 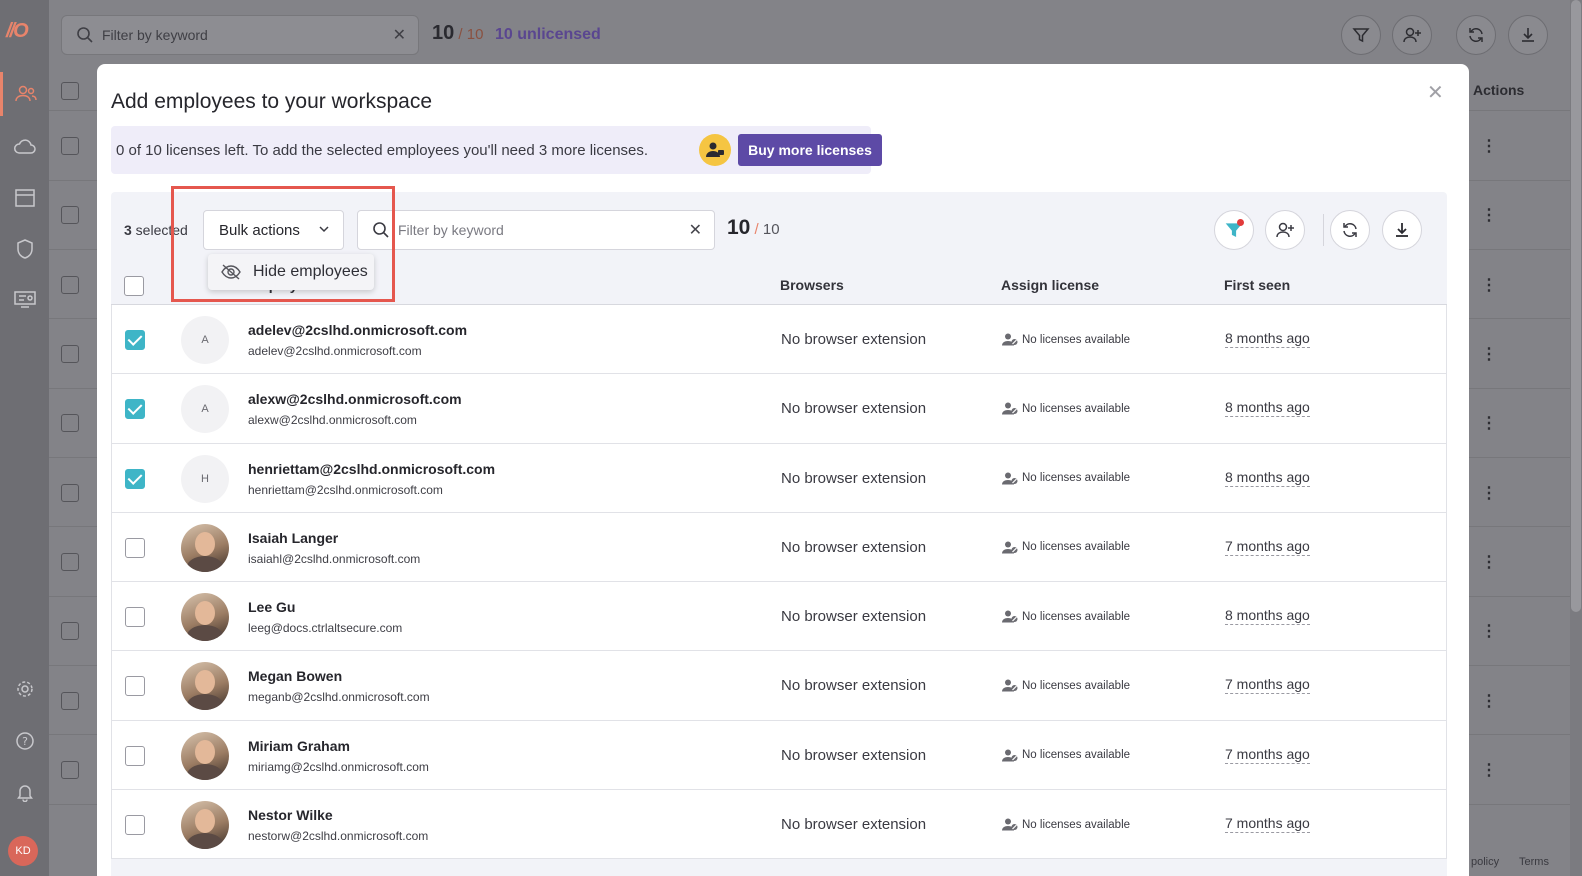 What do you see at coordinates (259, 230) in the screenshot?
I see `bulk-actions-label: Bulk actions` at bounding box center [259, 230].